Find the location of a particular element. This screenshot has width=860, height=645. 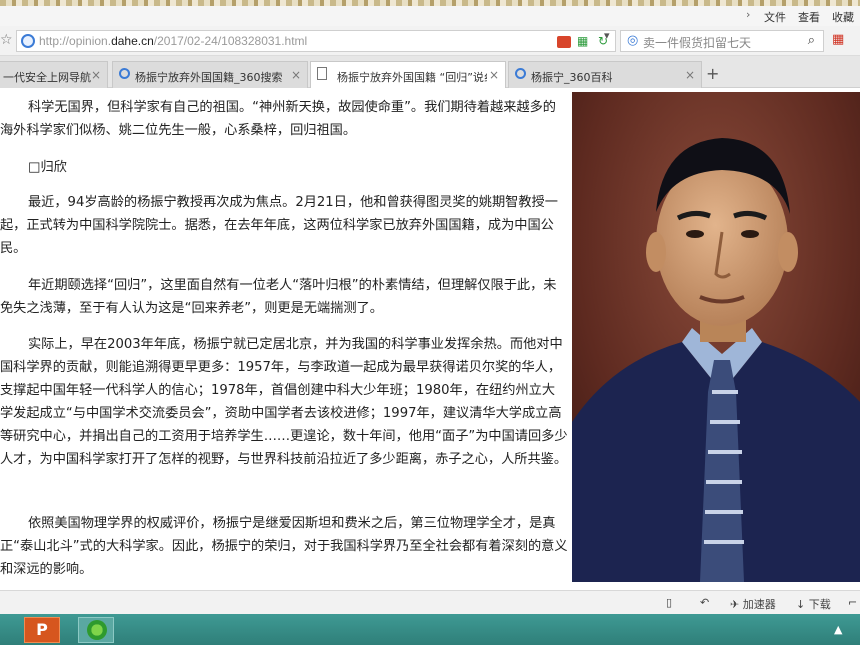

star-icon: ☆ is located at coordinates (6, 40).